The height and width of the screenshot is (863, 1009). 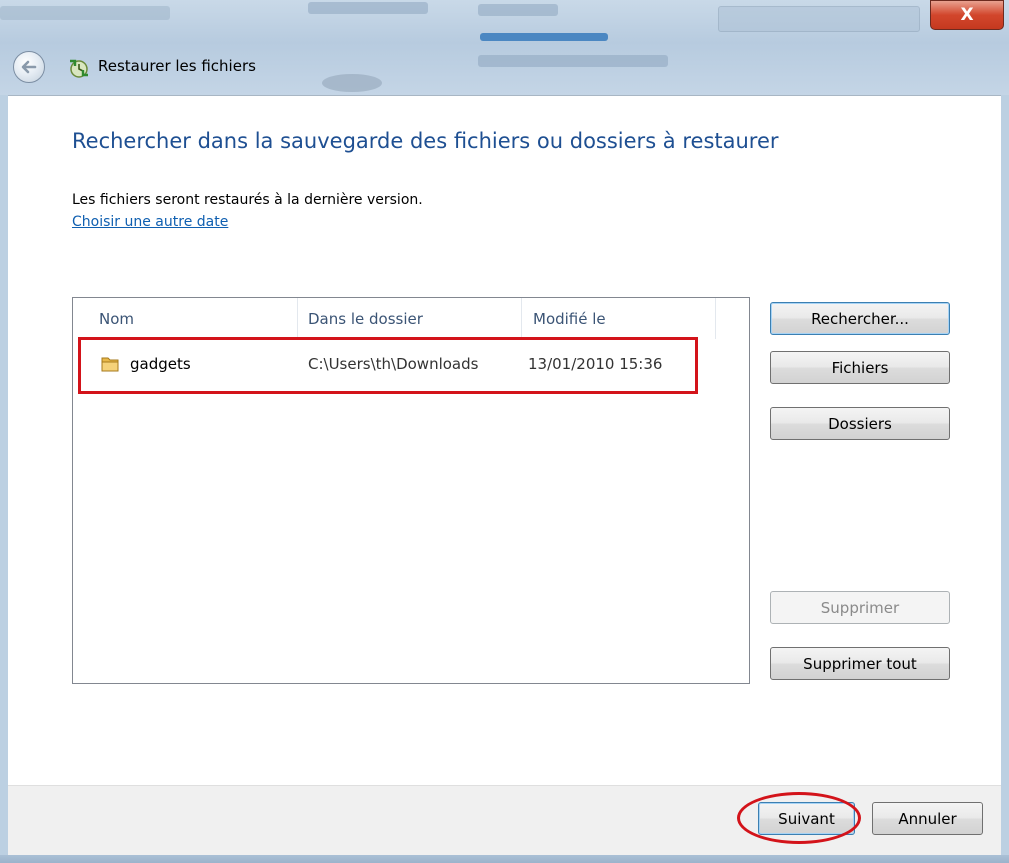 What do you see at coordinates (150, 222) in the screenshot?
I see `choose-other-date-link: Choisir une autre date` at bounding box center [150, 222].